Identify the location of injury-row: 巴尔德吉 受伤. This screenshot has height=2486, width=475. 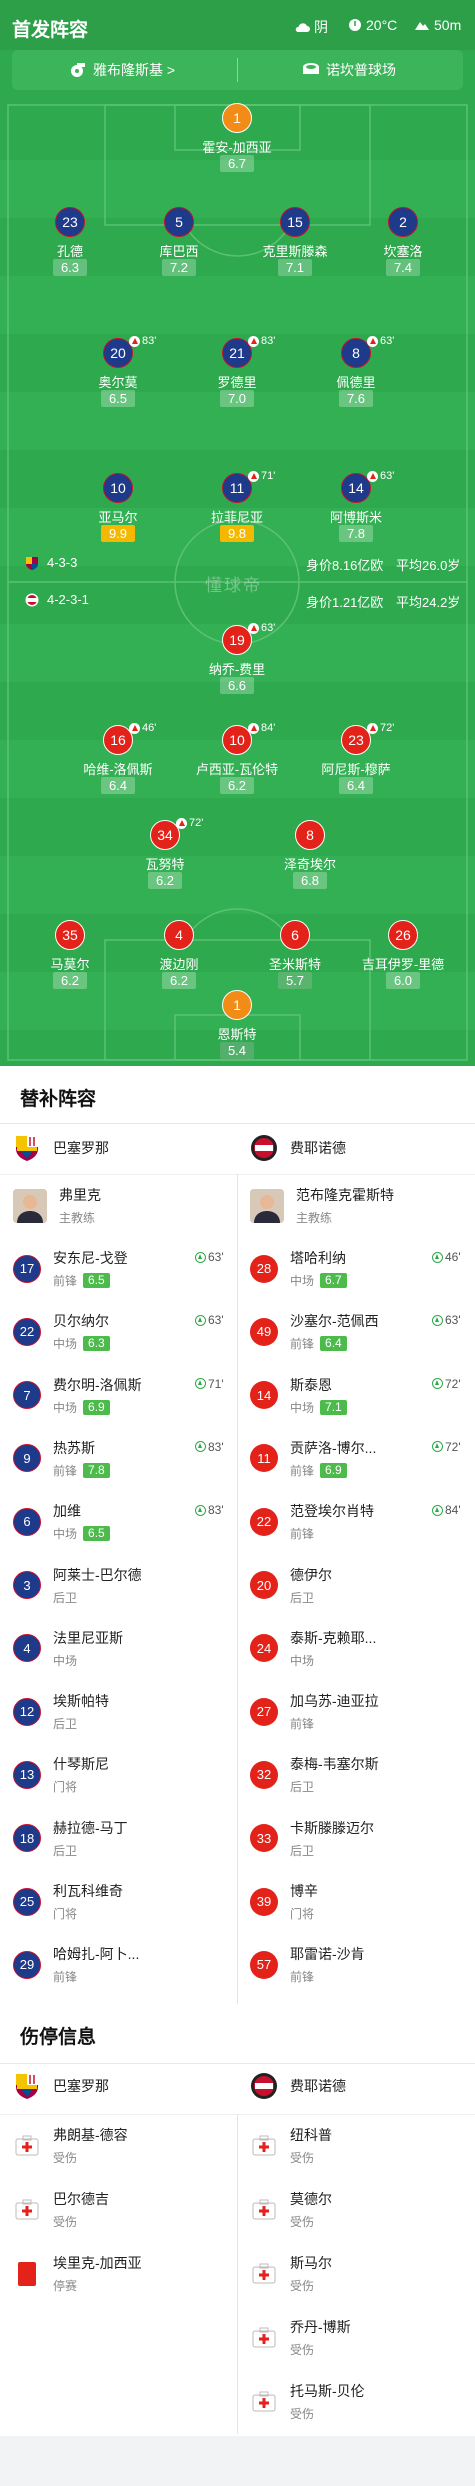
(61, 2209).